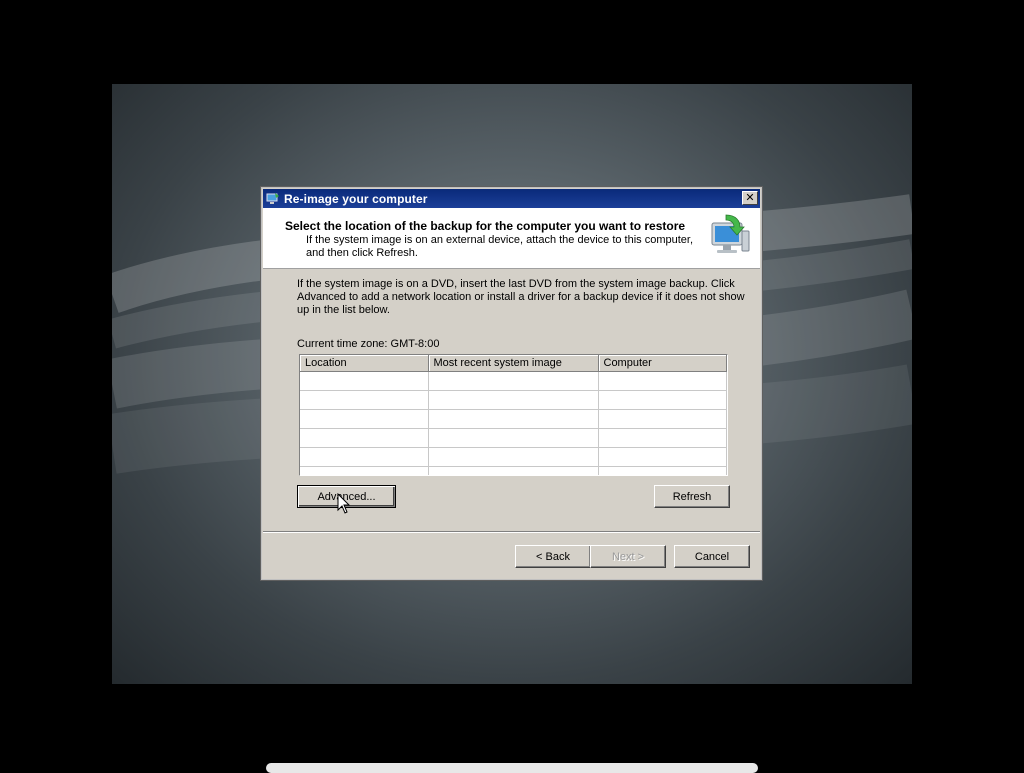 The image size is (1024, 773). Describe the element at coordinates (553, 556) in the screenshot. I see `back-button: < Back` at that location.